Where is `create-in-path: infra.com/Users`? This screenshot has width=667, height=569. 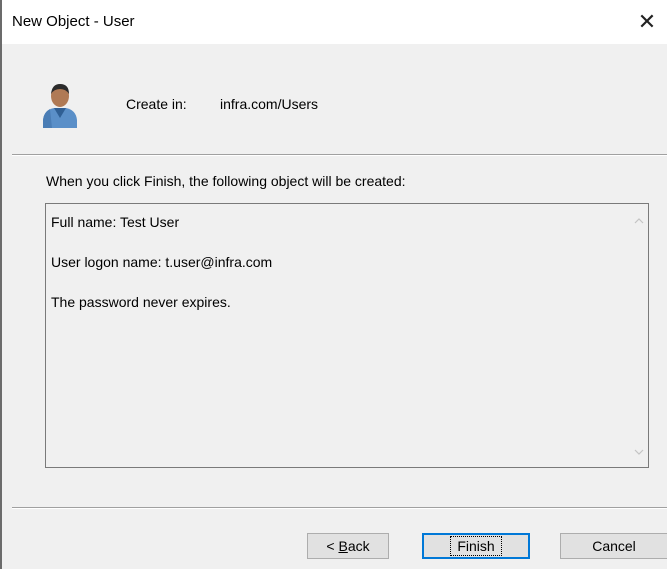 create-in-path: infra.com/Users is located at coordinates (269, 104).